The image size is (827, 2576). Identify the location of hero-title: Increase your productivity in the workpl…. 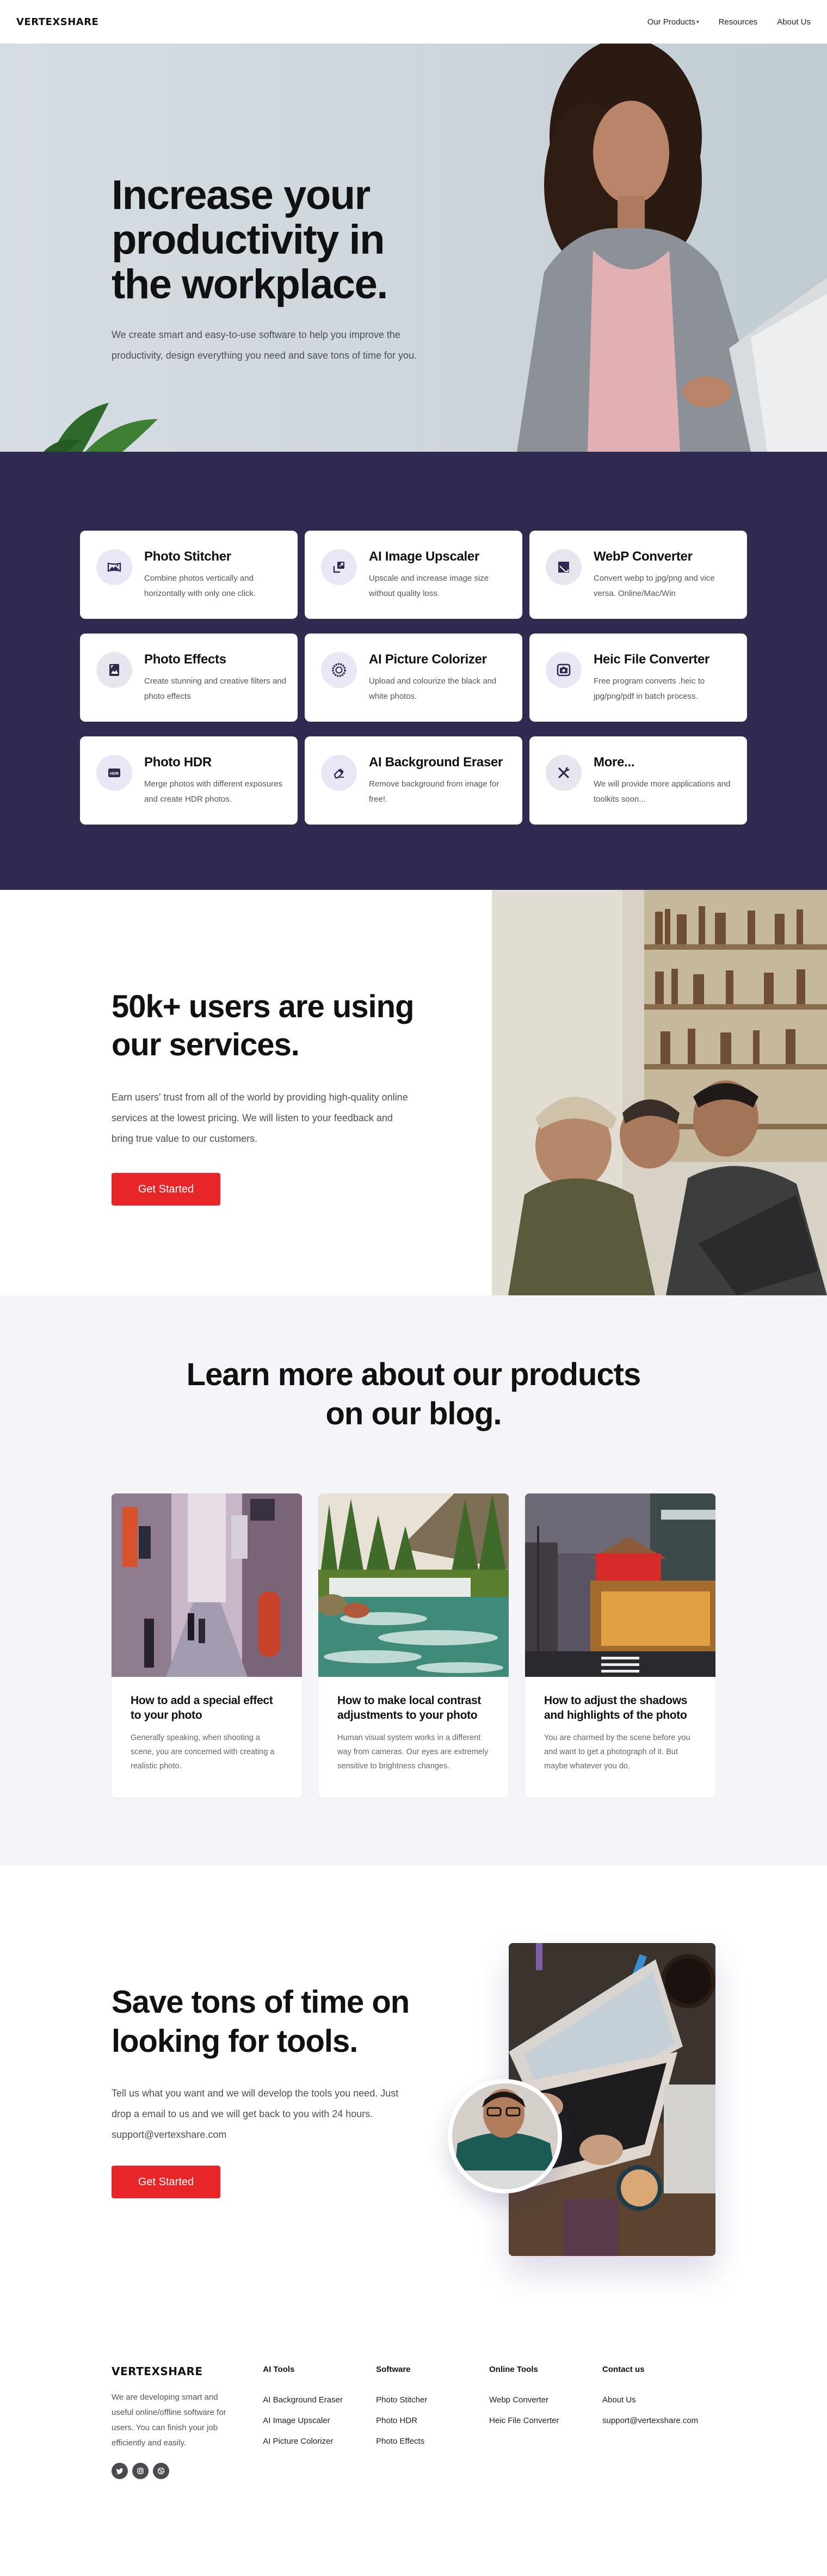
(250, 240).